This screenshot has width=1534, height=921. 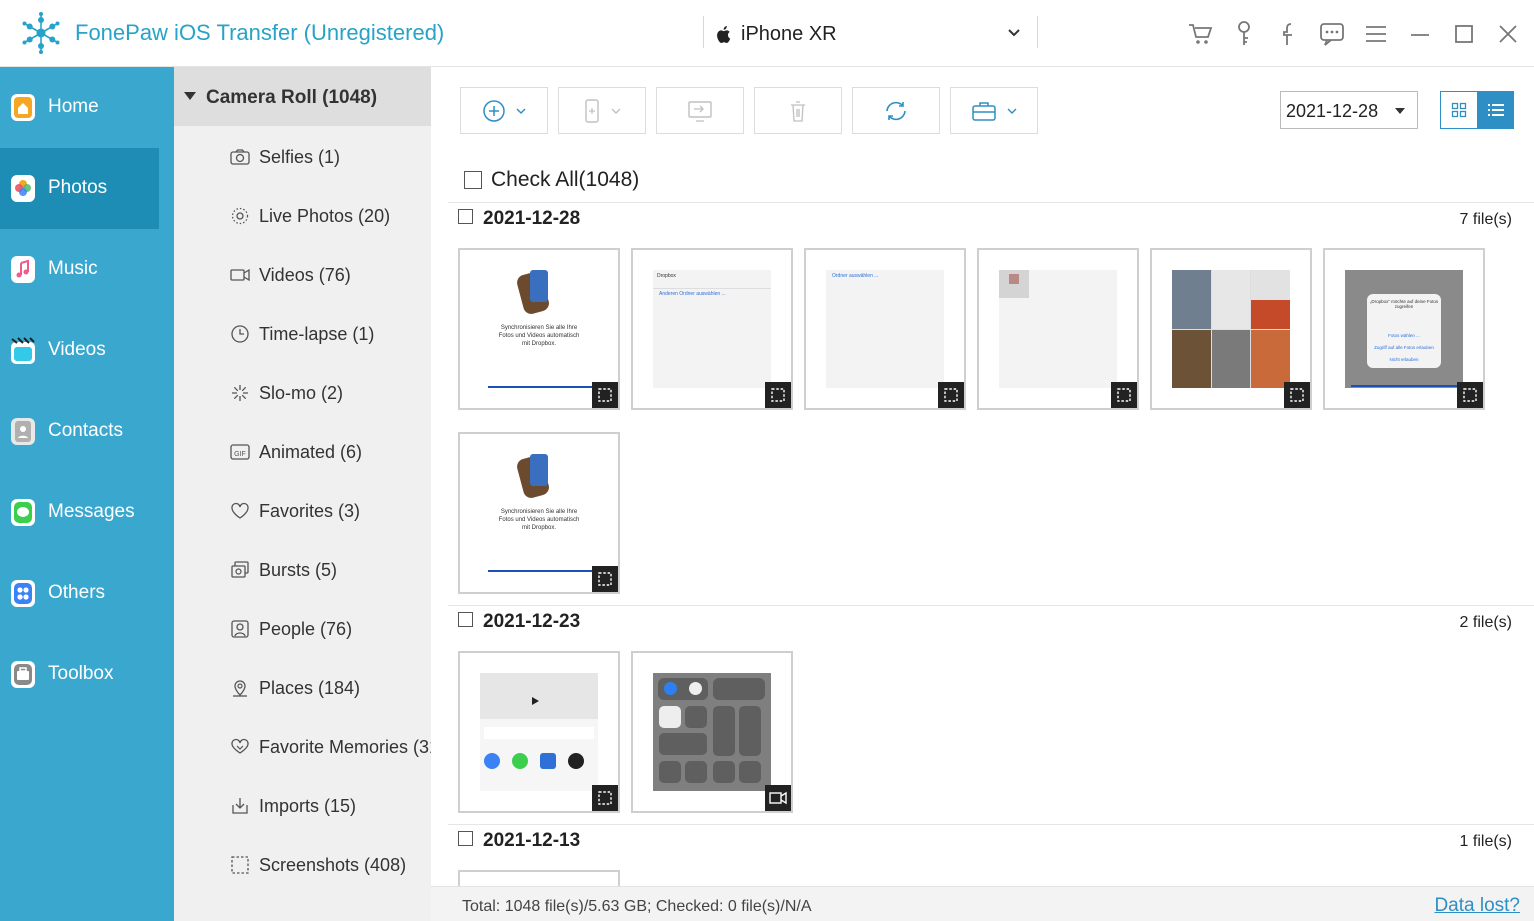 What do you see at coordinates (302, 688) in the screenshot?
I see `album-item-places: Places (184)` at bounding box center [302, 688].